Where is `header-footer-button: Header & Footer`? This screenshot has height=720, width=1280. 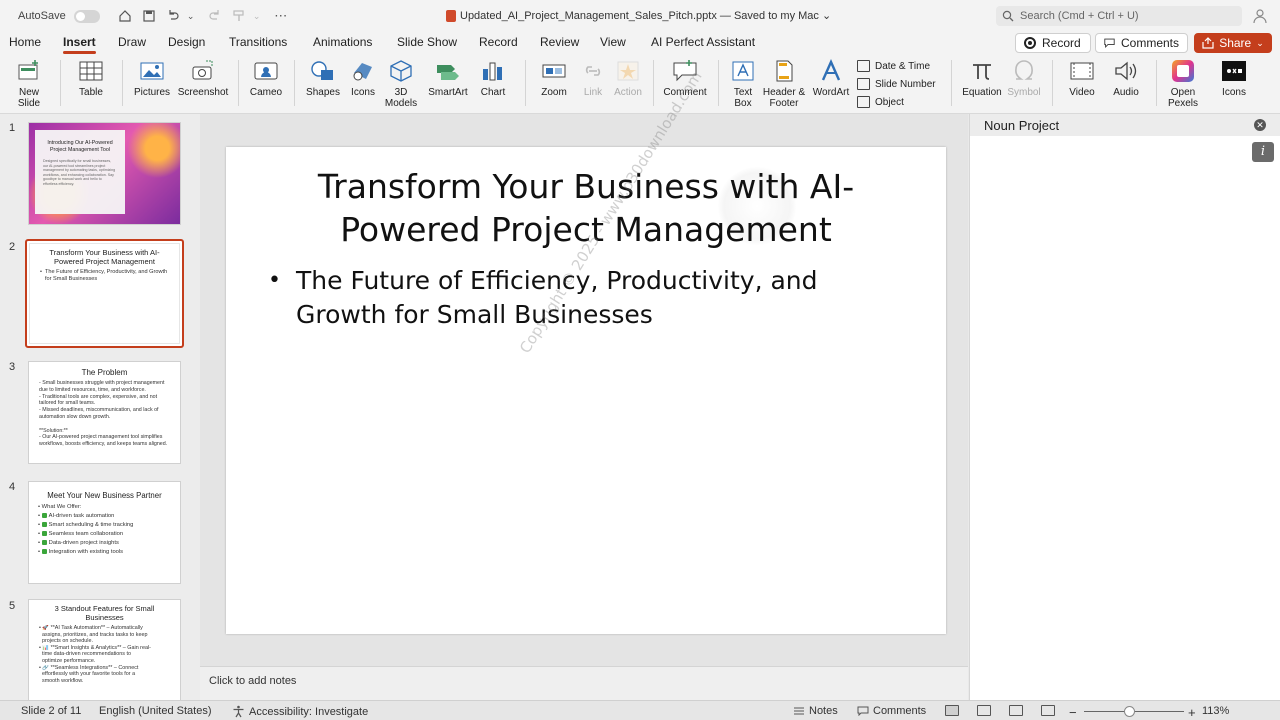
header-footer-button: Header & Footer is located at coordinates (784, 83).